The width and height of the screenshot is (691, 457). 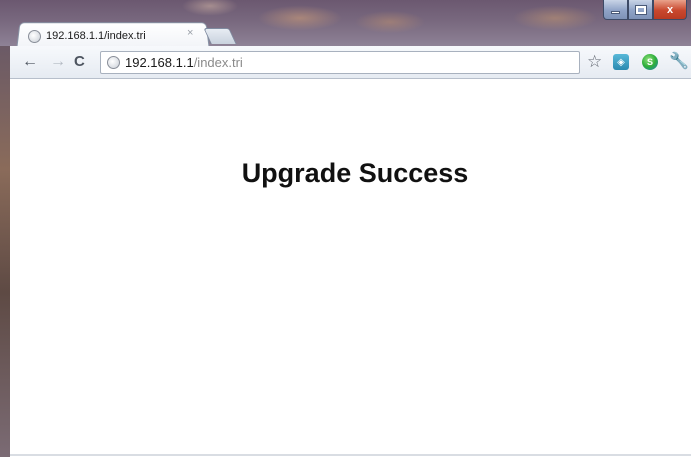 I want to click on forward-button: →, so click(x=58, y=62).